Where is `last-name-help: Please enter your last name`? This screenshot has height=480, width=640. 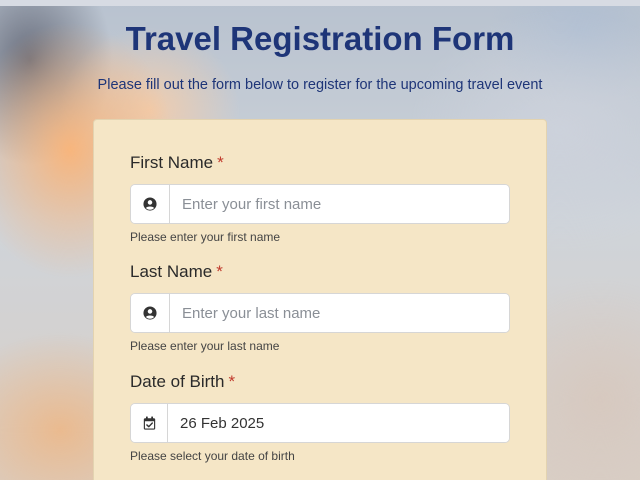
last-name-help: Please enter your last name is located at coordinates (205, 346).